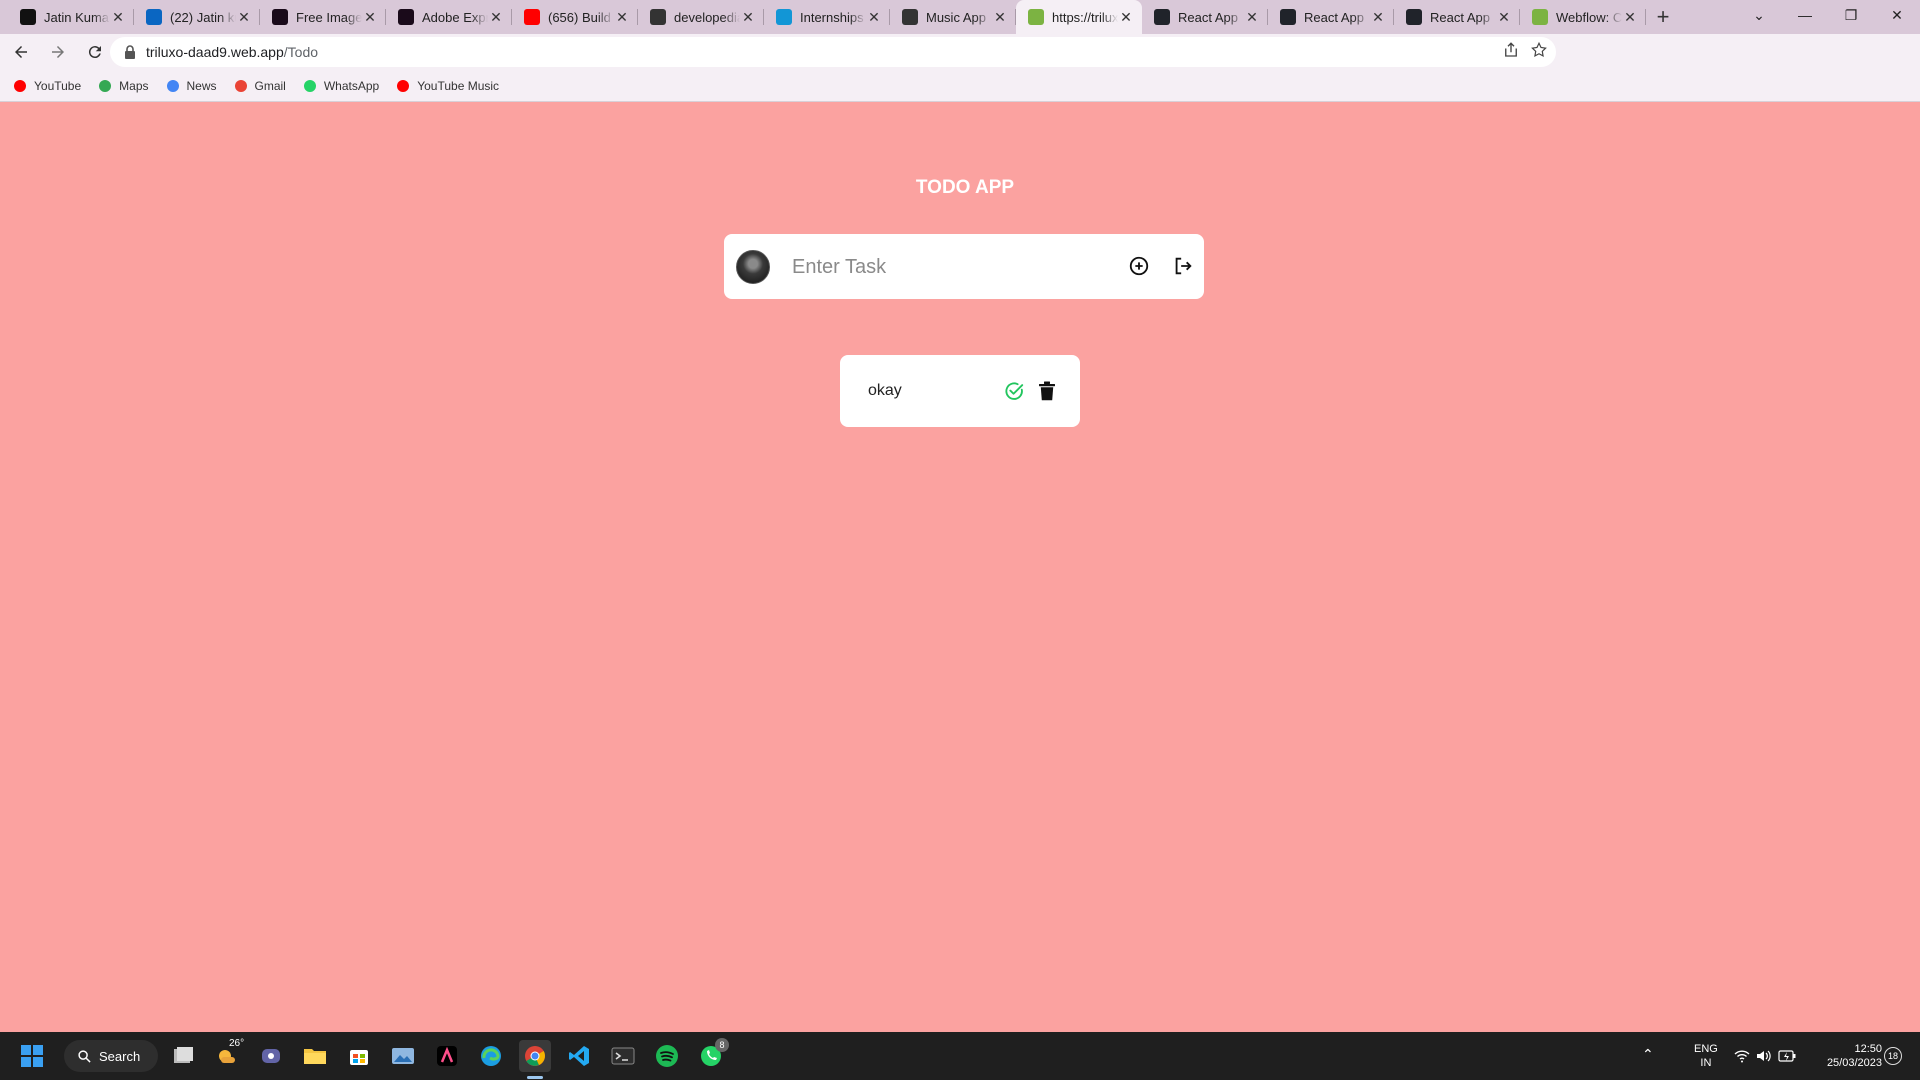 Image resolution: width=1920 pixels, height=1080 pixels. What do you see at coordinates (1648, 1054) in the screenshot?
I see `chevron-up-icon: ⌃` at bounding box center [1648, 1054].